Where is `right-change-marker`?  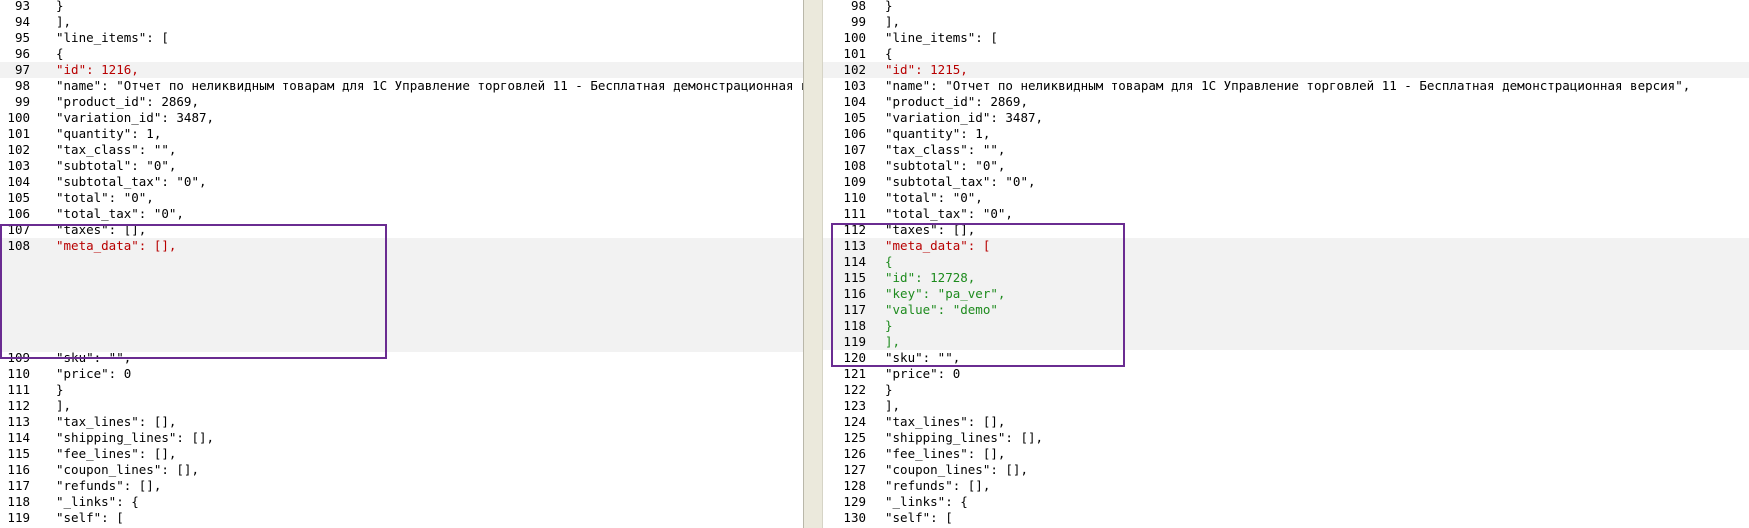 right-change-marker is located at coordinates (978, 295).